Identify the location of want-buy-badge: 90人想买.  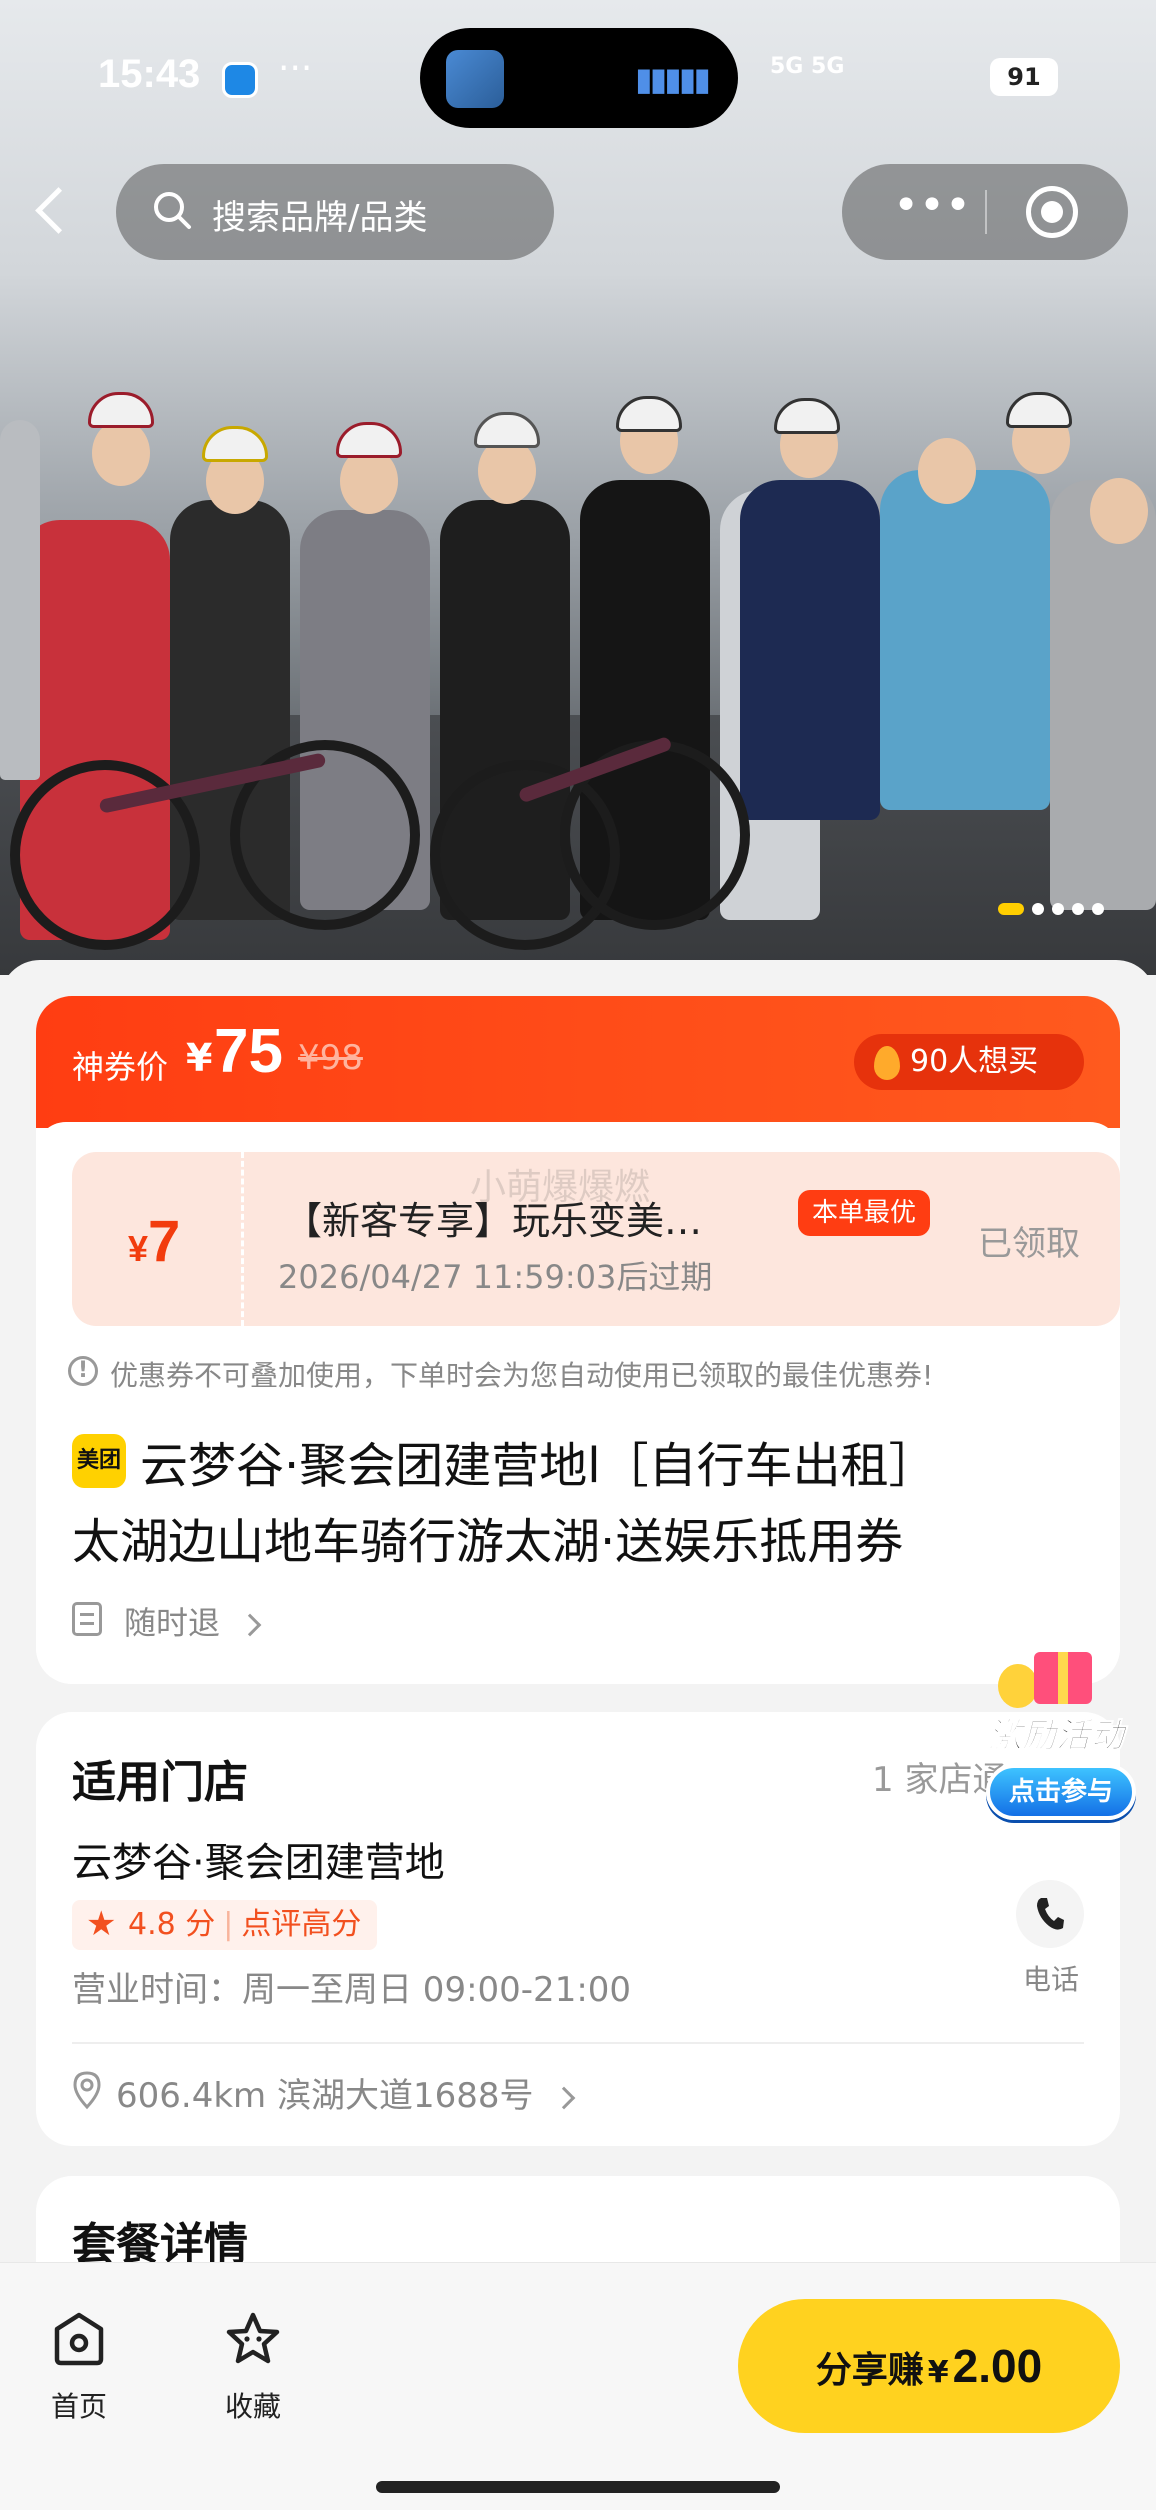
(969, 1062).